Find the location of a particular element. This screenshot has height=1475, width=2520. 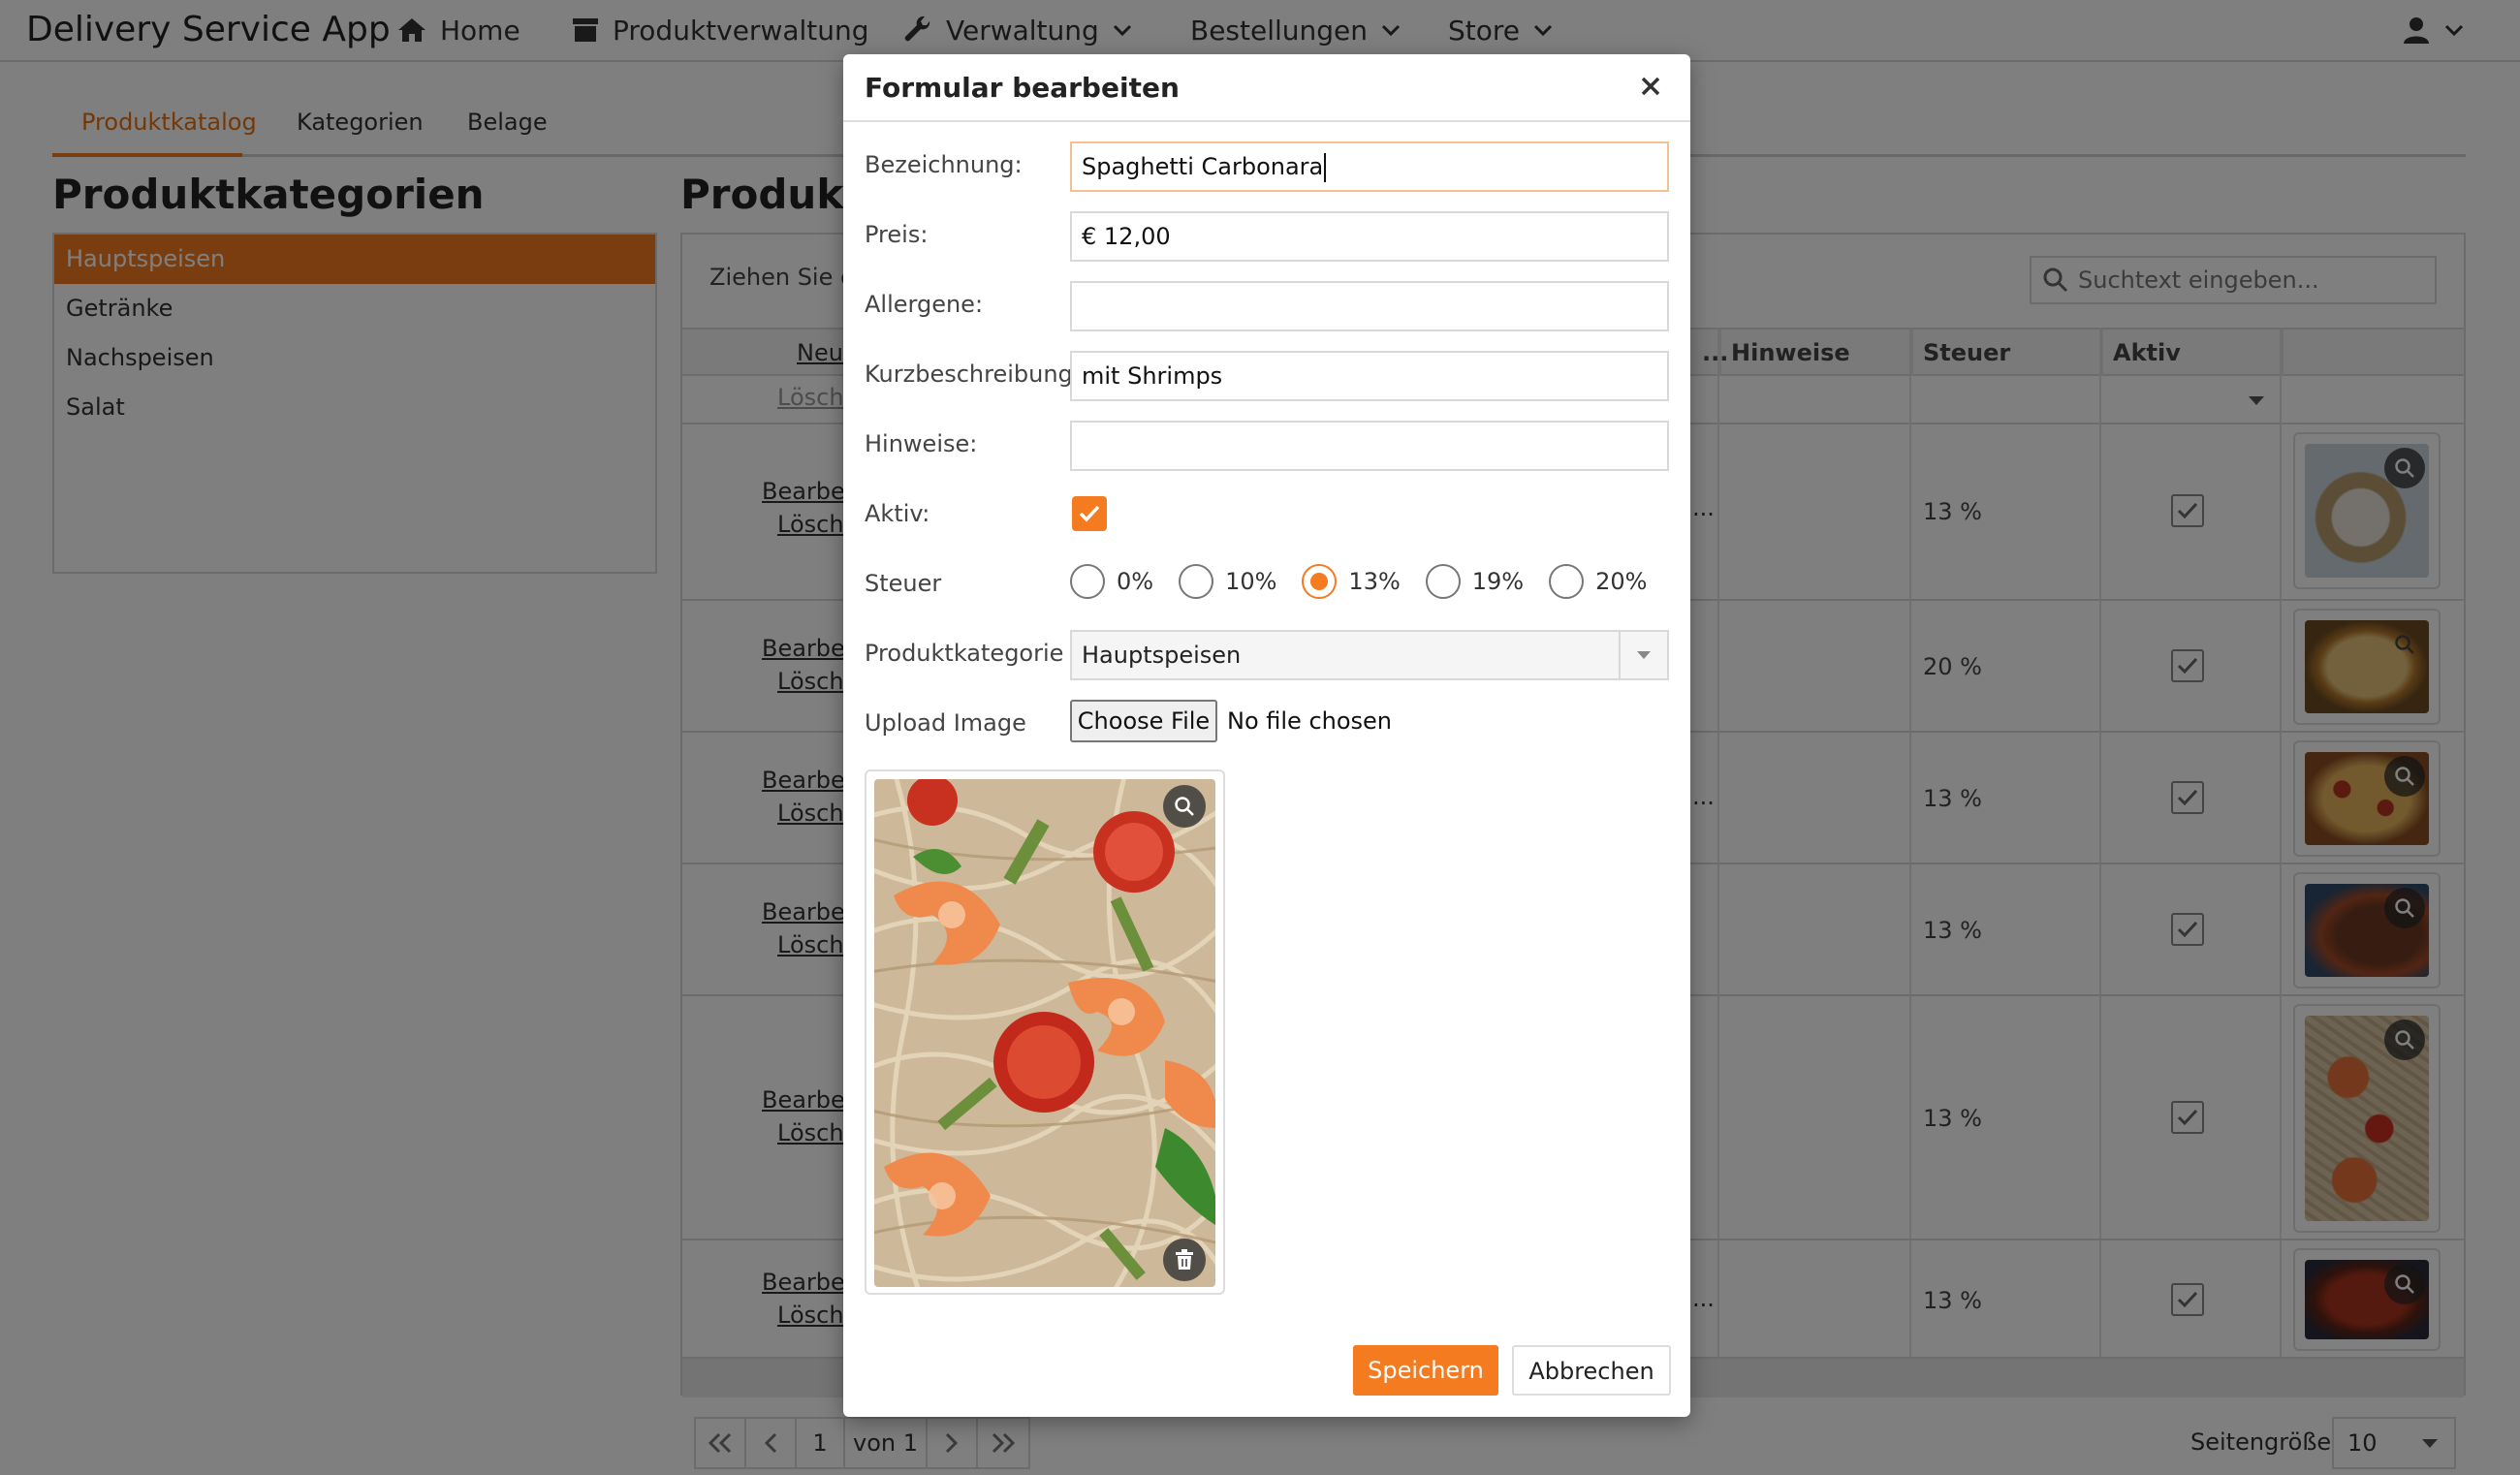

bezeichnung-value: Spaghetti Carbonara is located at coordinates (1203, 166).